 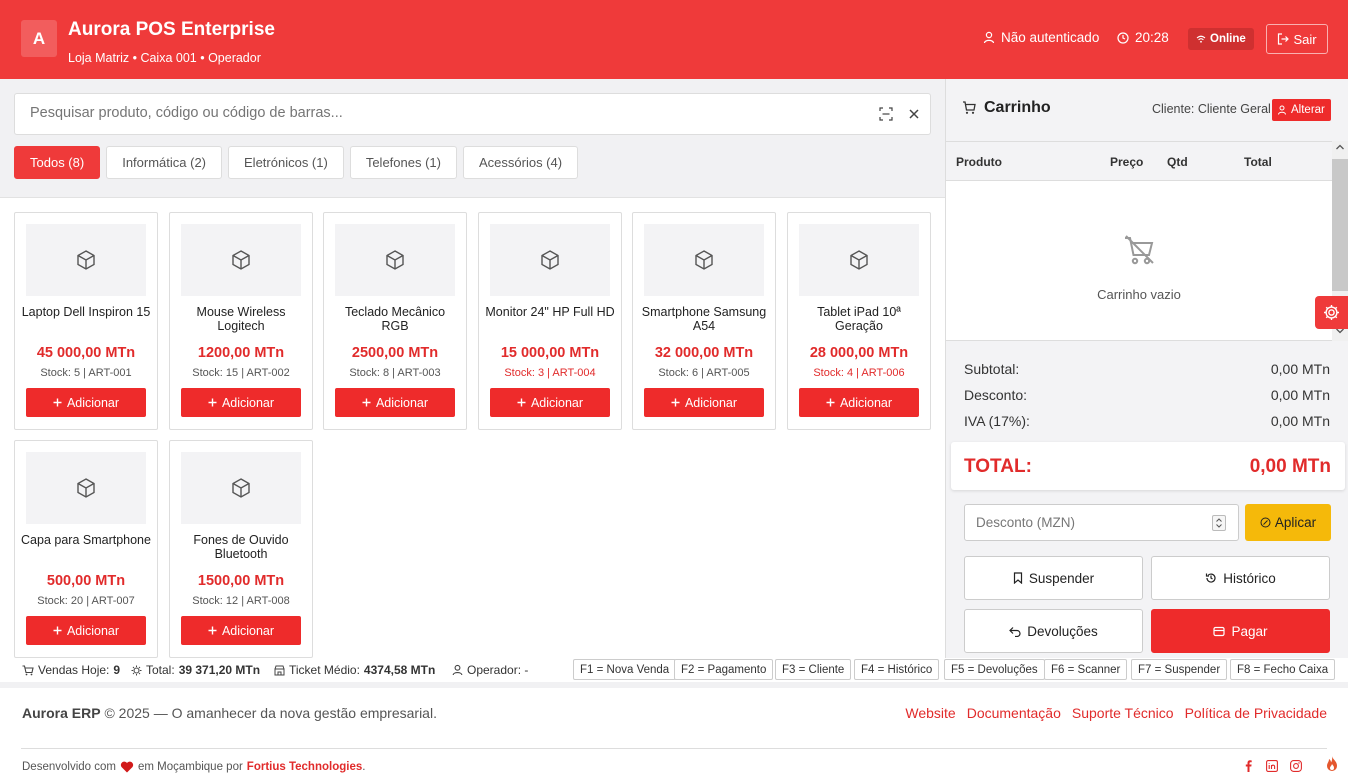 I want to click on tab-telefones: Telefones (1), so click(x=403, y=162).